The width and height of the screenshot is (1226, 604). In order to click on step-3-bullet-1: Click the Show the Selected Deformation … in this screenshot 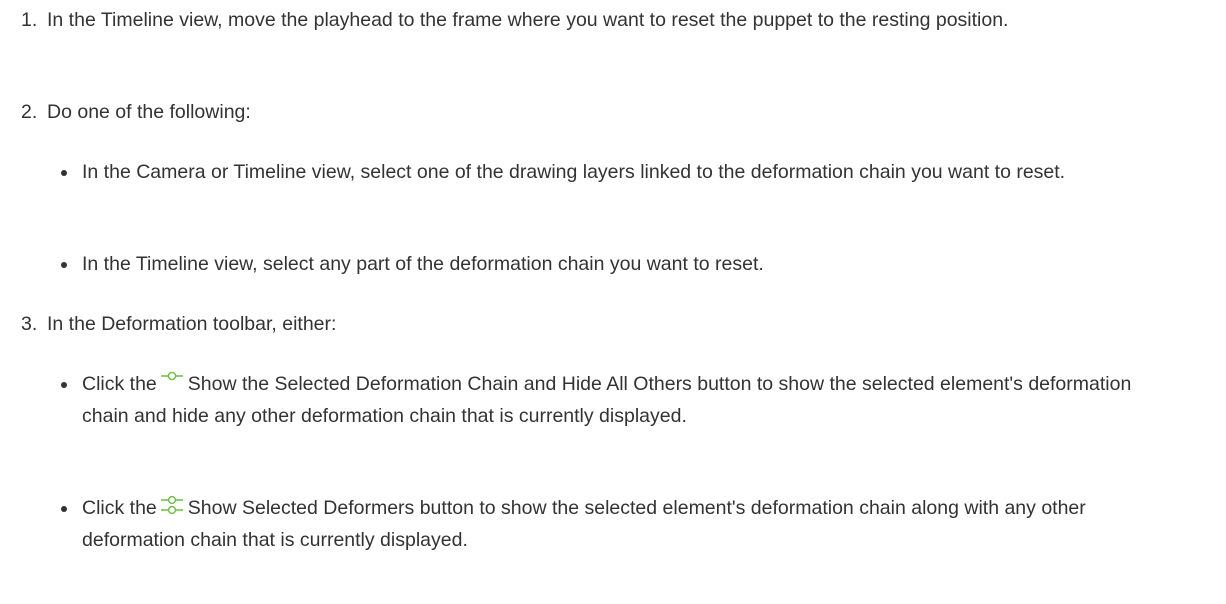, I will do `click(571, 400)`.